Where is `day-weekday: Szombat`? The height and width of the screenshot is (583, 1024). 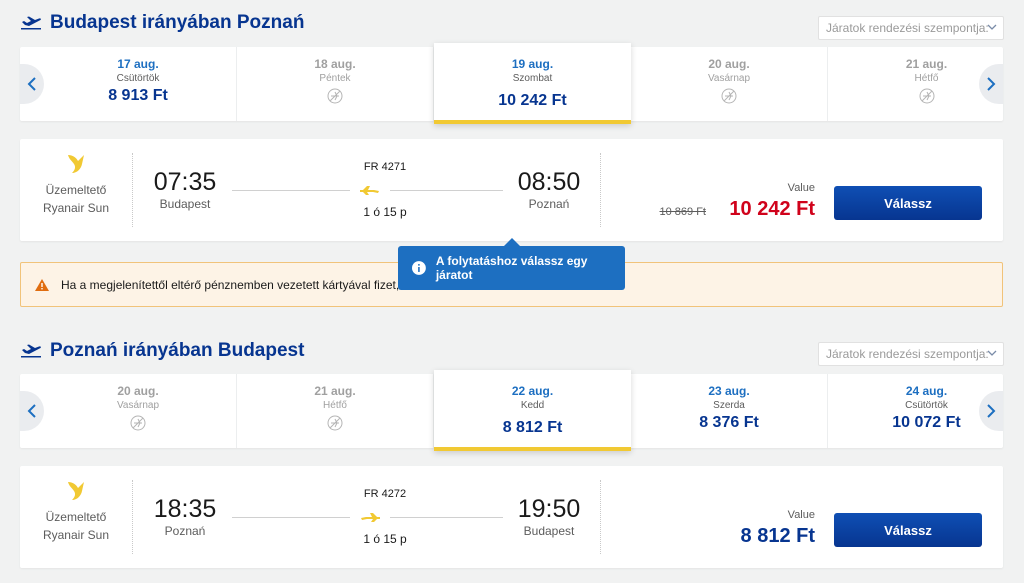
day-weekday: Szombat is located at coordinates (532, 78).